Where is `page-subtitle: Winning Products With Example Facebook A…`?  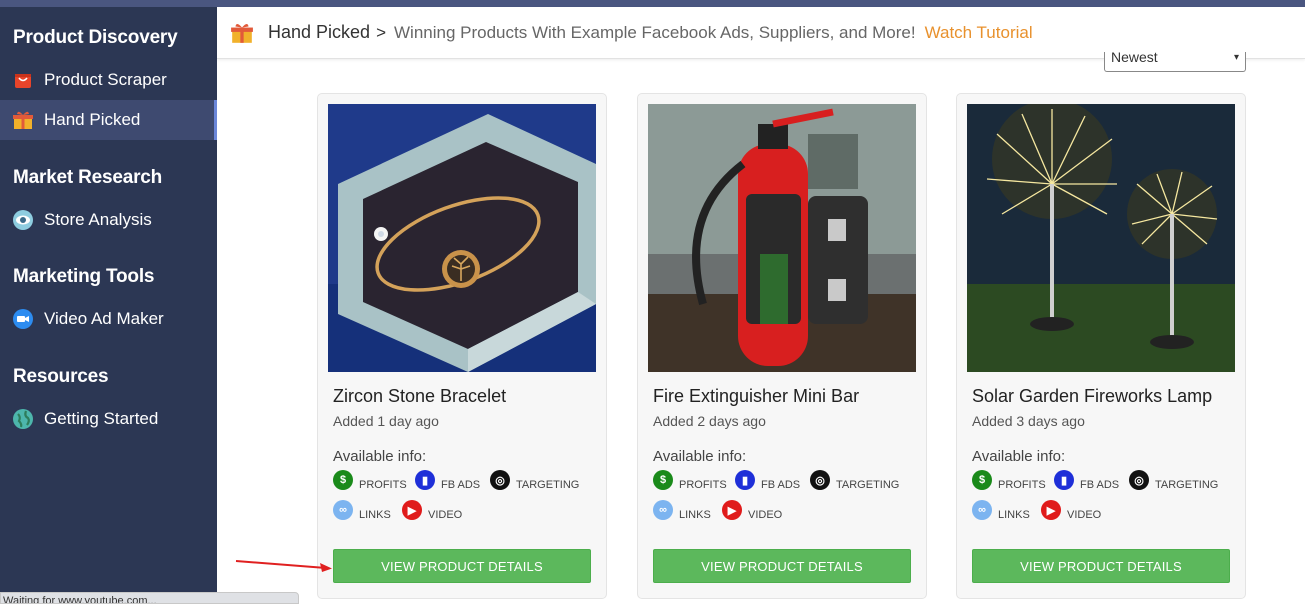
page-subtitle: Winning Products With Example Facebook A… is located at coordinates (655, 32).